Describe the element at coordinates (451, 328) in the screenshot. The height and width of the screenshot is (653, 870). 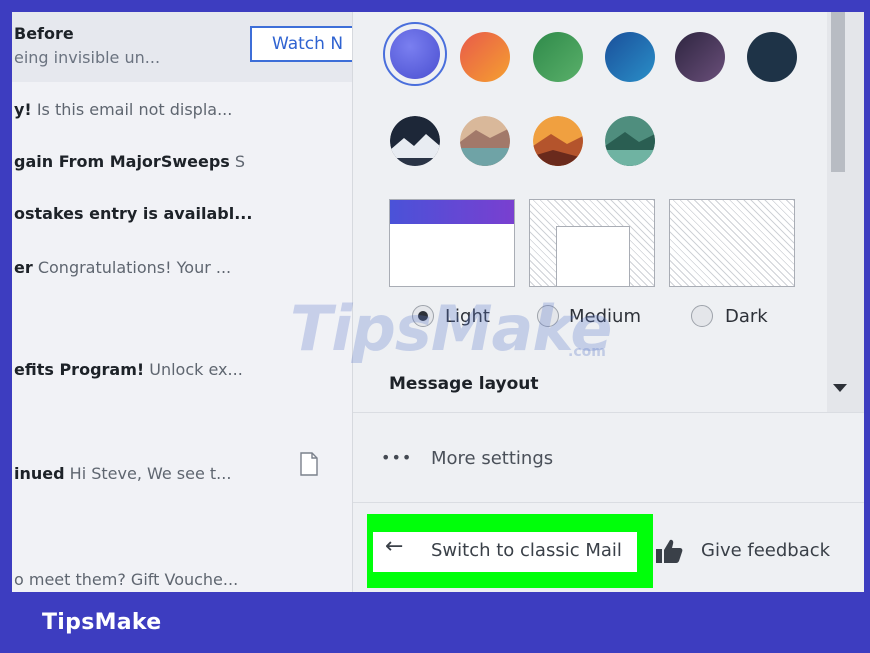
I see `watermark: TipsMake` at that location.